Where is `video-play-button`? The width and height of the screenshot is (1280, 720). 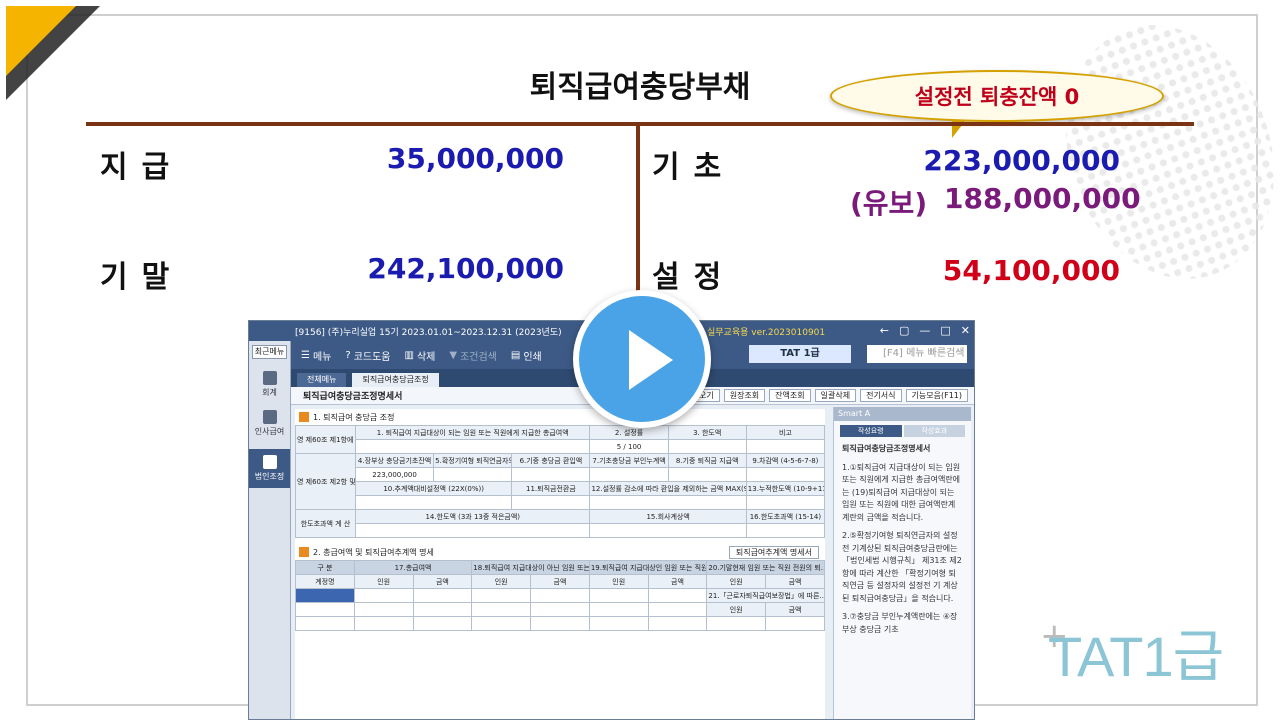 video-play-button is located at coordinates (642, 359).